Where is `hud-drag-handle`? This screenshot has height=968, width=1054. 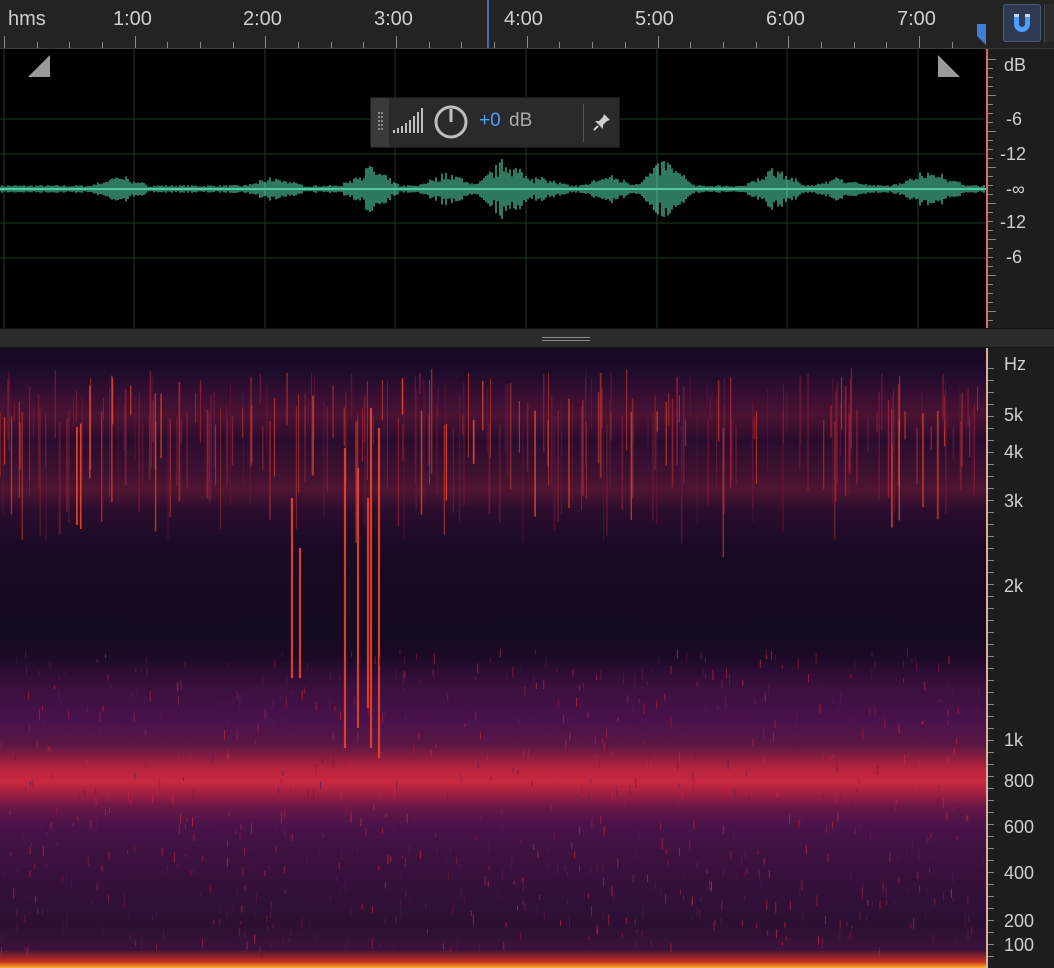 hud-drag-handle is located at coordinates (380, 122).